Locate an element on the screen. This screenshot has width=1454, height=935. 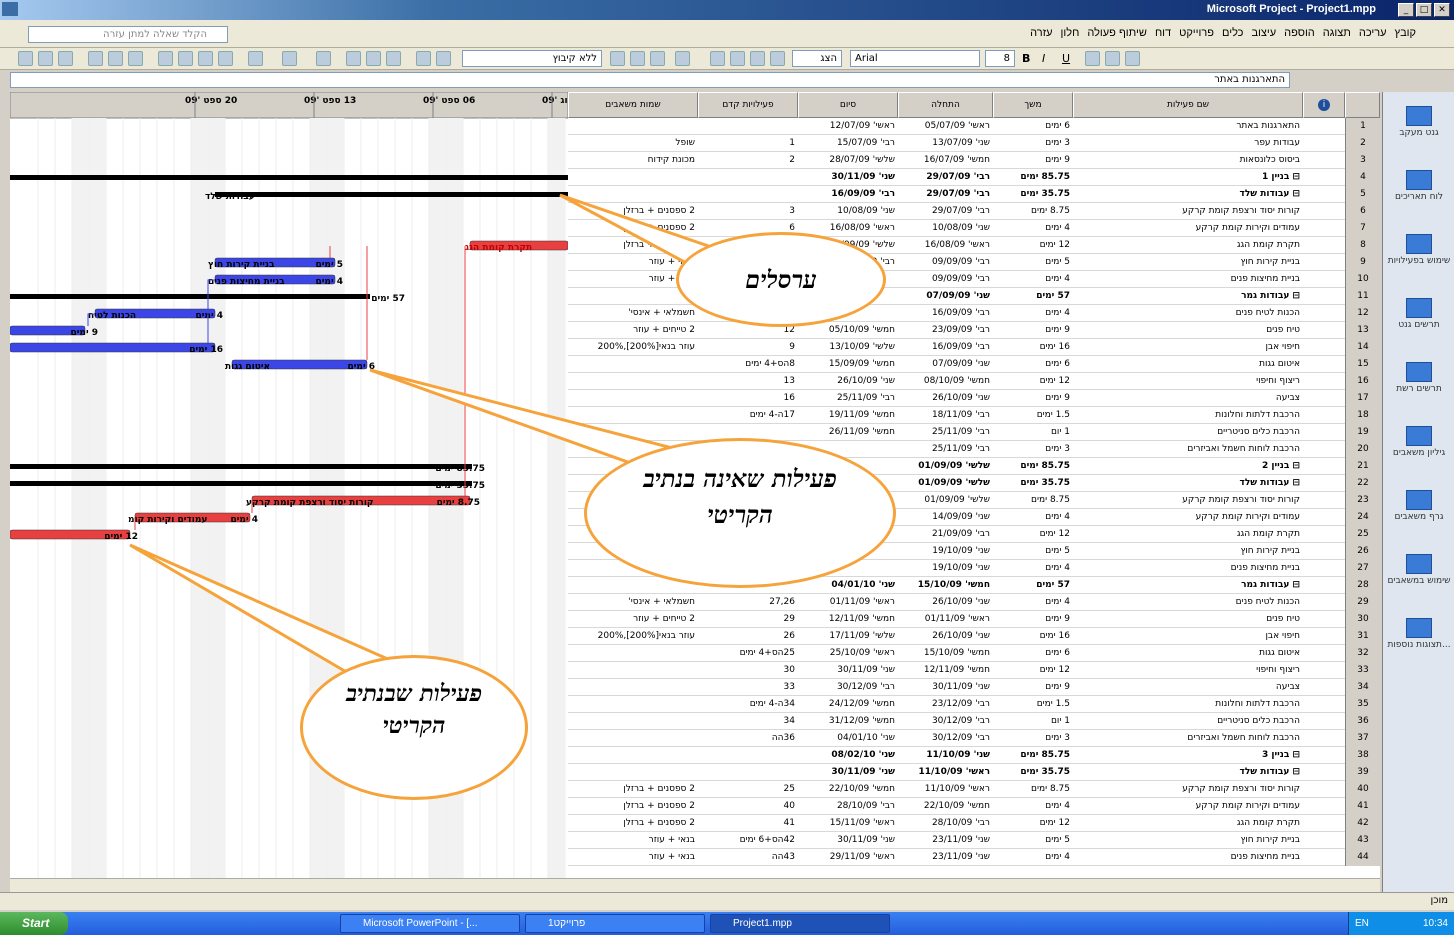
status-bar: מוכן is located at coordinates (727, 901).